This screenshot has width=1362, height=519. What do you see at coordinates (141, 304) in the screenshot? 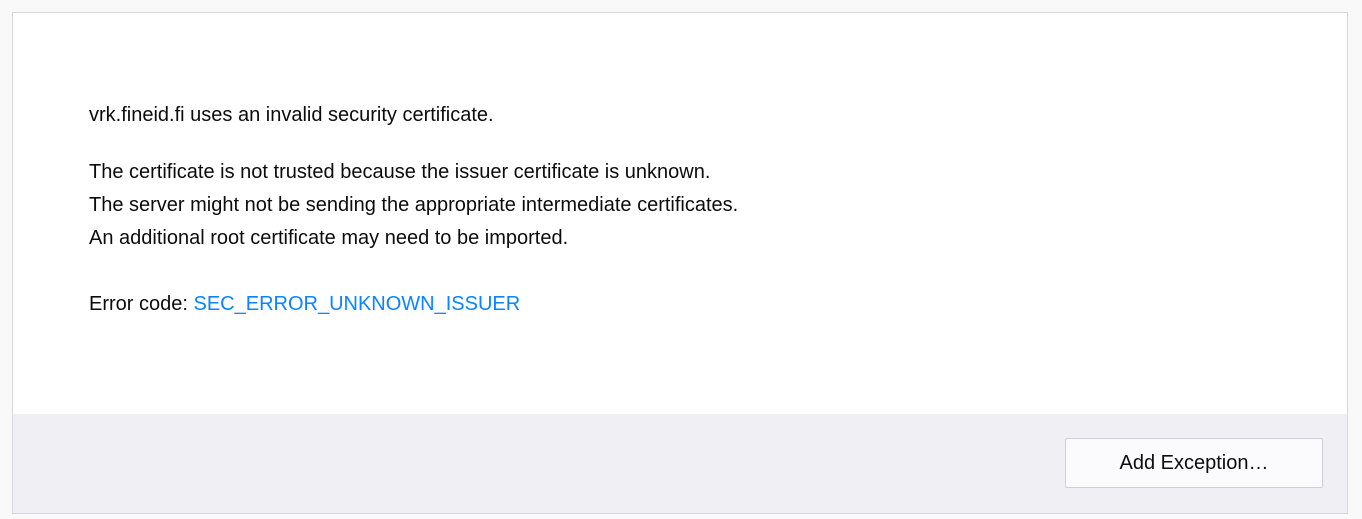
I see `error-code-label: Error code:` at bounding box center [141, 304].